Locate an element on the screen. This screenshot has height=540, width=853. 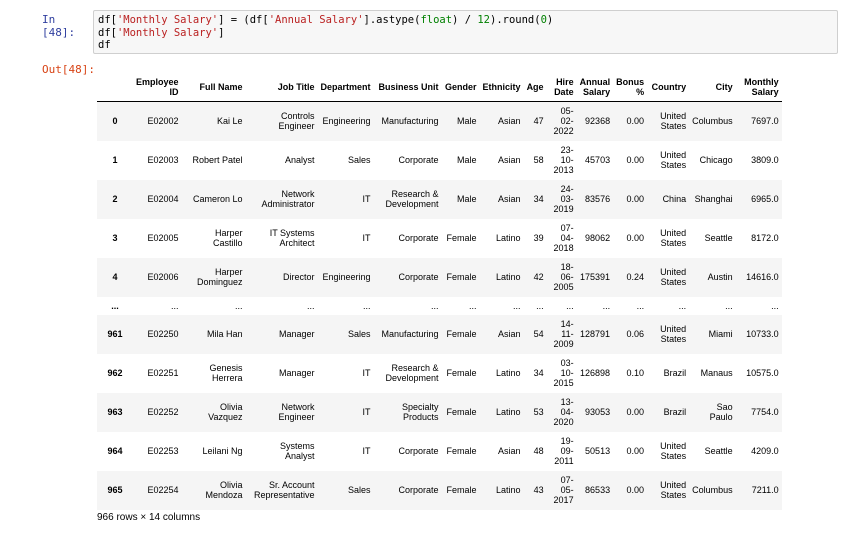
table-cell: Sr. Account Representative is located at coordinates (284, 490).